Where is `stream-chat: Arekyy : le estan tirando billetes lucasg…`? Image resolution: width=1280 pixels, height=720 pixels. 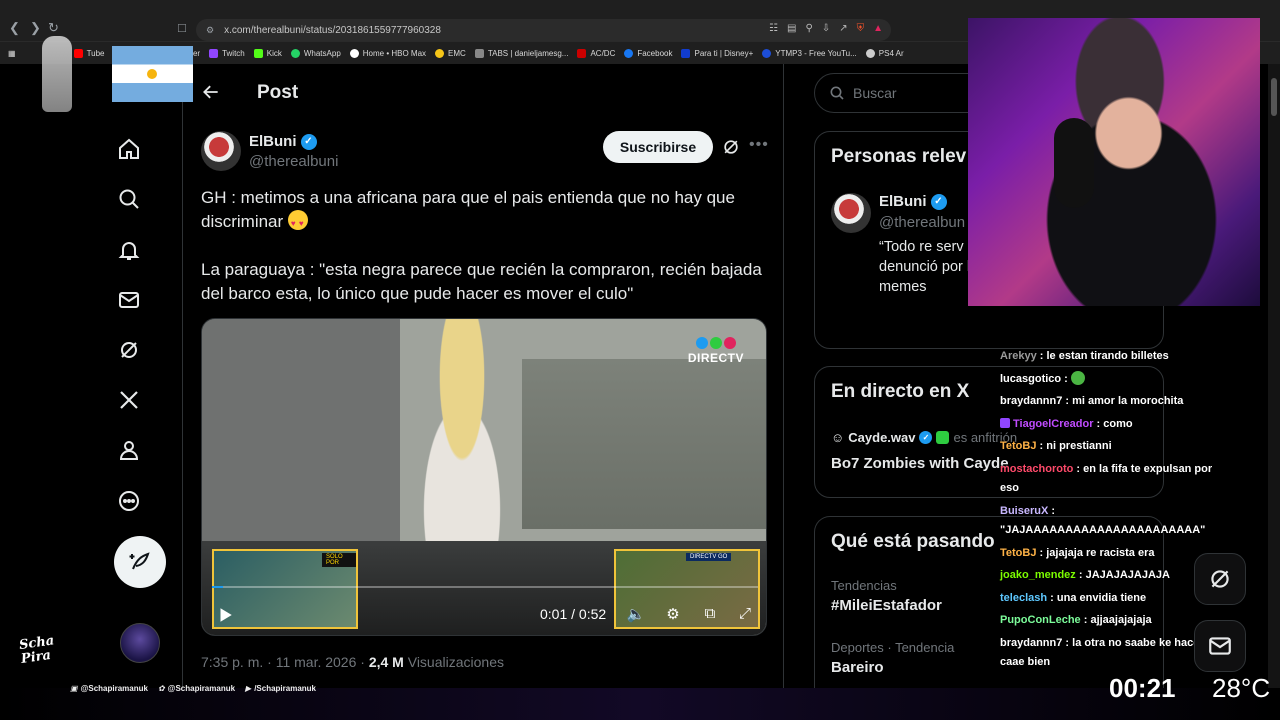
stream-chat: Arekyy : le estan tirando billetes lucasg… is located at coordinates (1115, 509).